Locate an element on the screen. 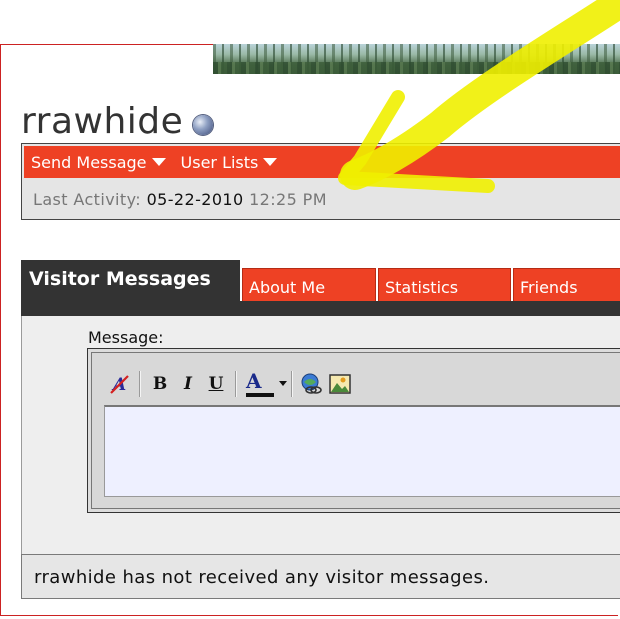  profile-username: rrawhide is located at coordinates (102, 121).